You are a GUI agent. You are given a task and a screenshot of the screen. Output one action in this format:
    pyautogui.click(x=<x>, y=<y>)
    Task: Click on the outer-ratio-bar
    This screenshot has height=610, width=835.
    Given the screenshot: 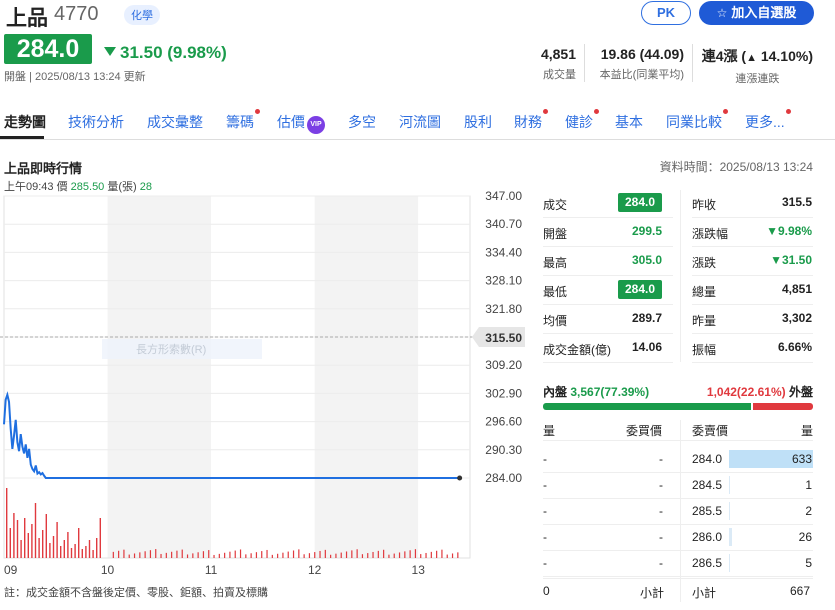 What is the action you would take?
    pyautogui.click(x=783, y=406)
    